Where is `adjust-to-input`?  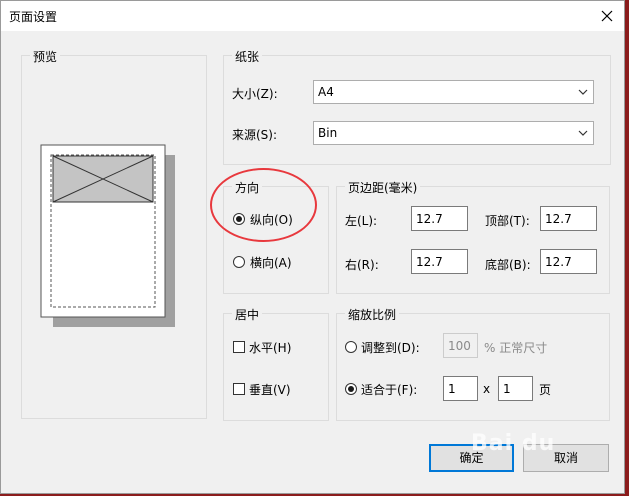
adjust-to-input is located at coordinates (460, 345).